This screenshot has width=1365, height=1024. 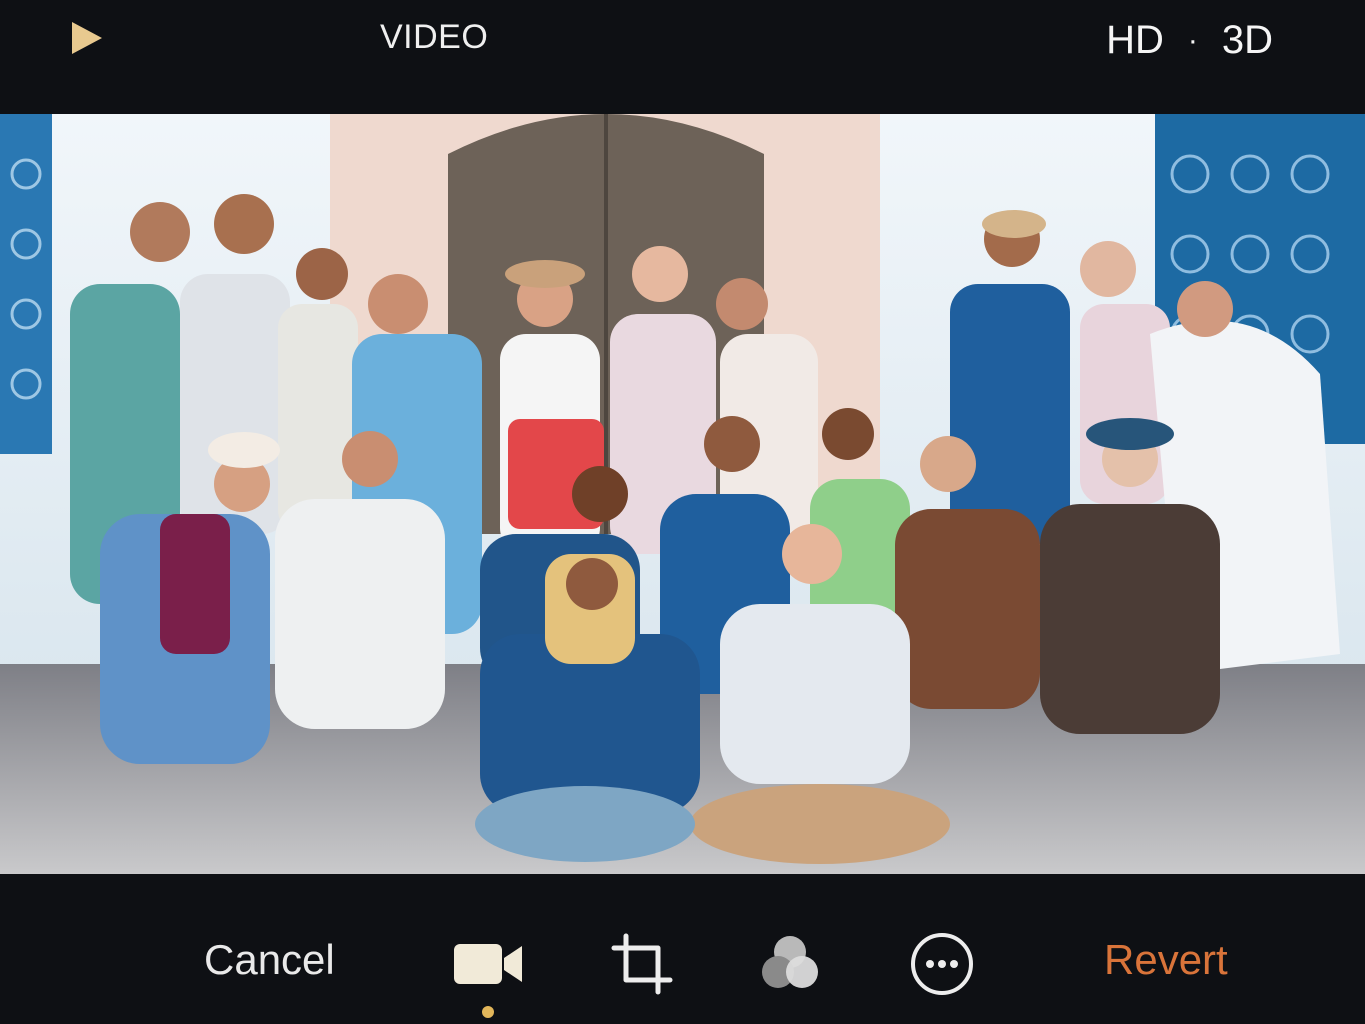 I want to click on quality-toggles: HD · 3D, so click(x=1189, y=40).